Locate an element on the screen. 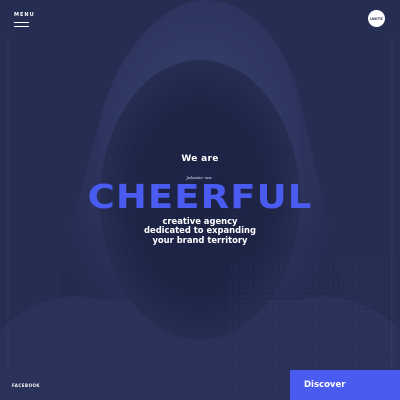 Image resolution: width=400 pixels, height=400 pixels. hero-highlight: CHEERFUL is located at coordinates (200, 196).